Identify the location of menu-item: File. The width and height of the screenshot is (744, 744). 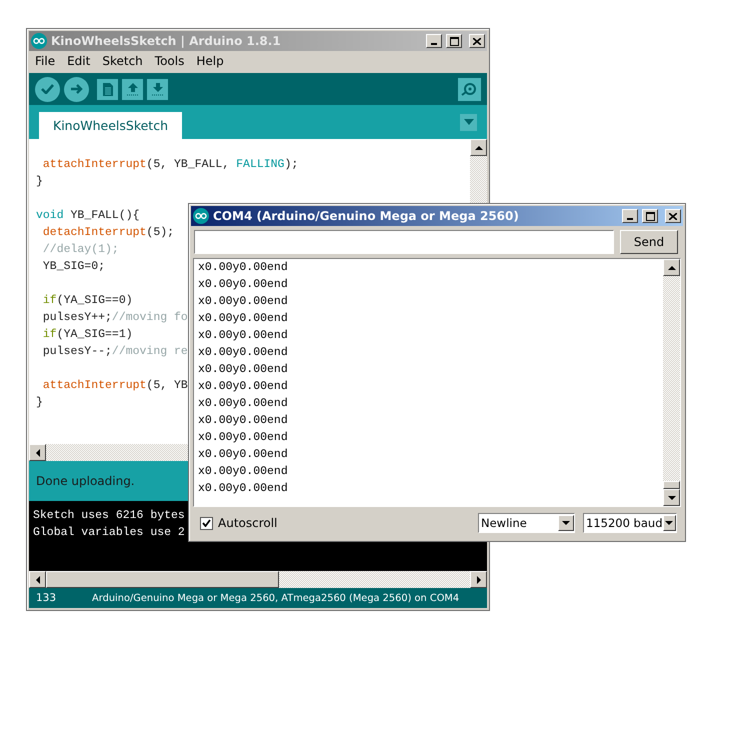
(45, 61).